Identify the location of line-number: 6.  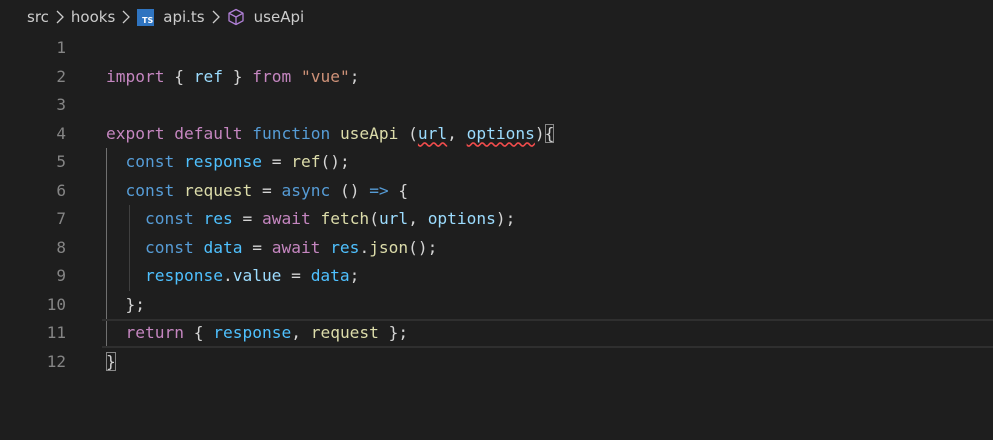
(61, 190).